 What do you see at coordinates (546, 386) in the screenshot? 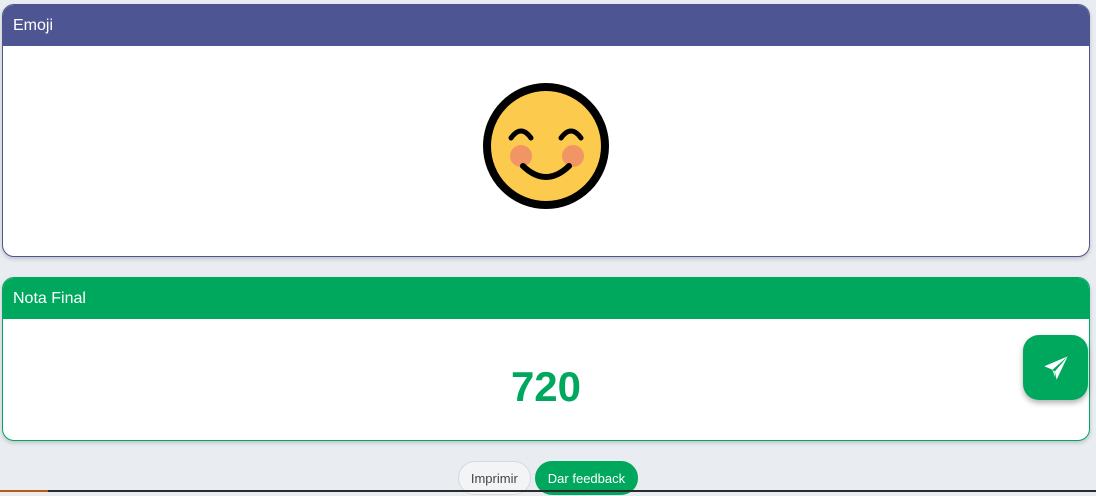
I see `final-grade-value: 720` at bounding box center [546, 386].